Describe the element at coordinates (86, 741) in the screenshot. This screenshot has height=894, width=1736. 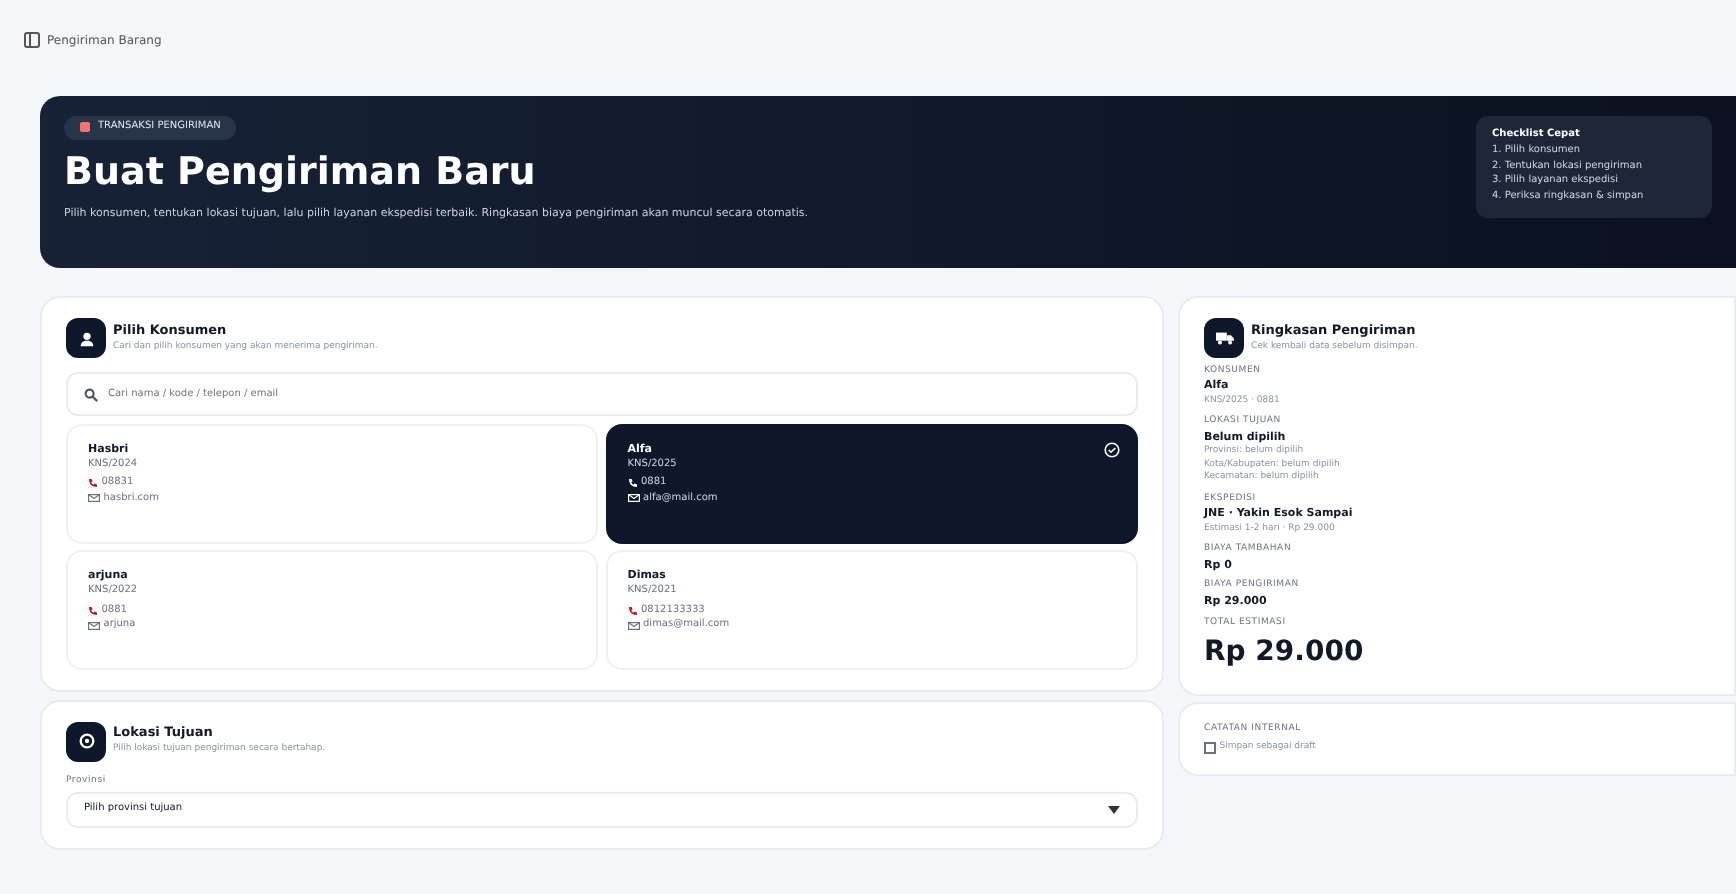
I see `location-icon` at that location.